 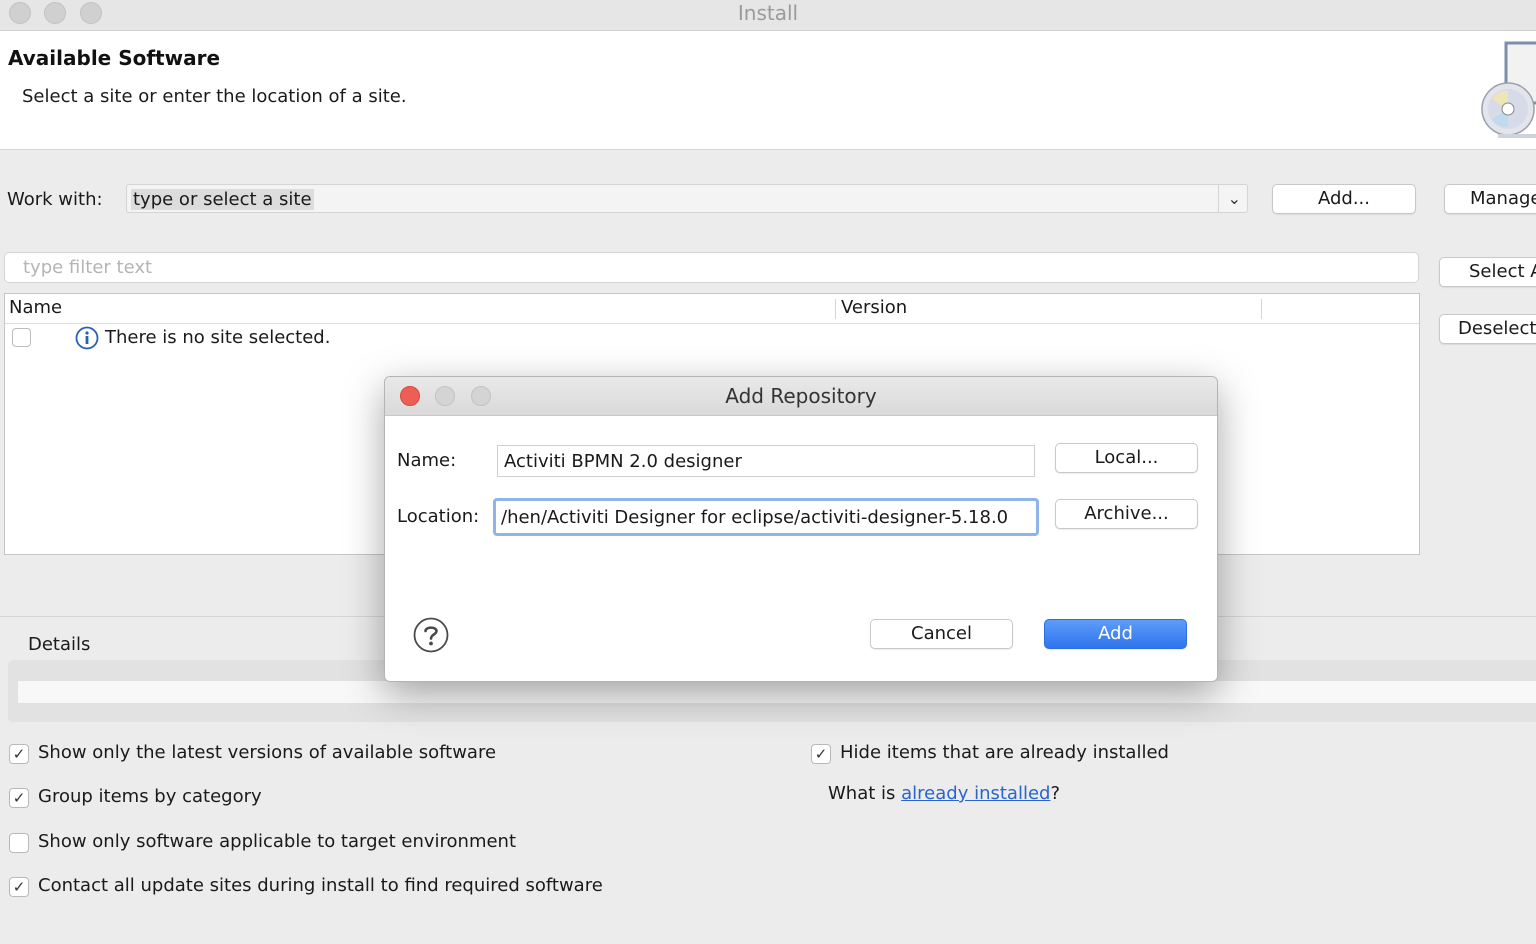 I want to click on work-with-combobox: type or select a site ⌄, so click(x=687, y=198).